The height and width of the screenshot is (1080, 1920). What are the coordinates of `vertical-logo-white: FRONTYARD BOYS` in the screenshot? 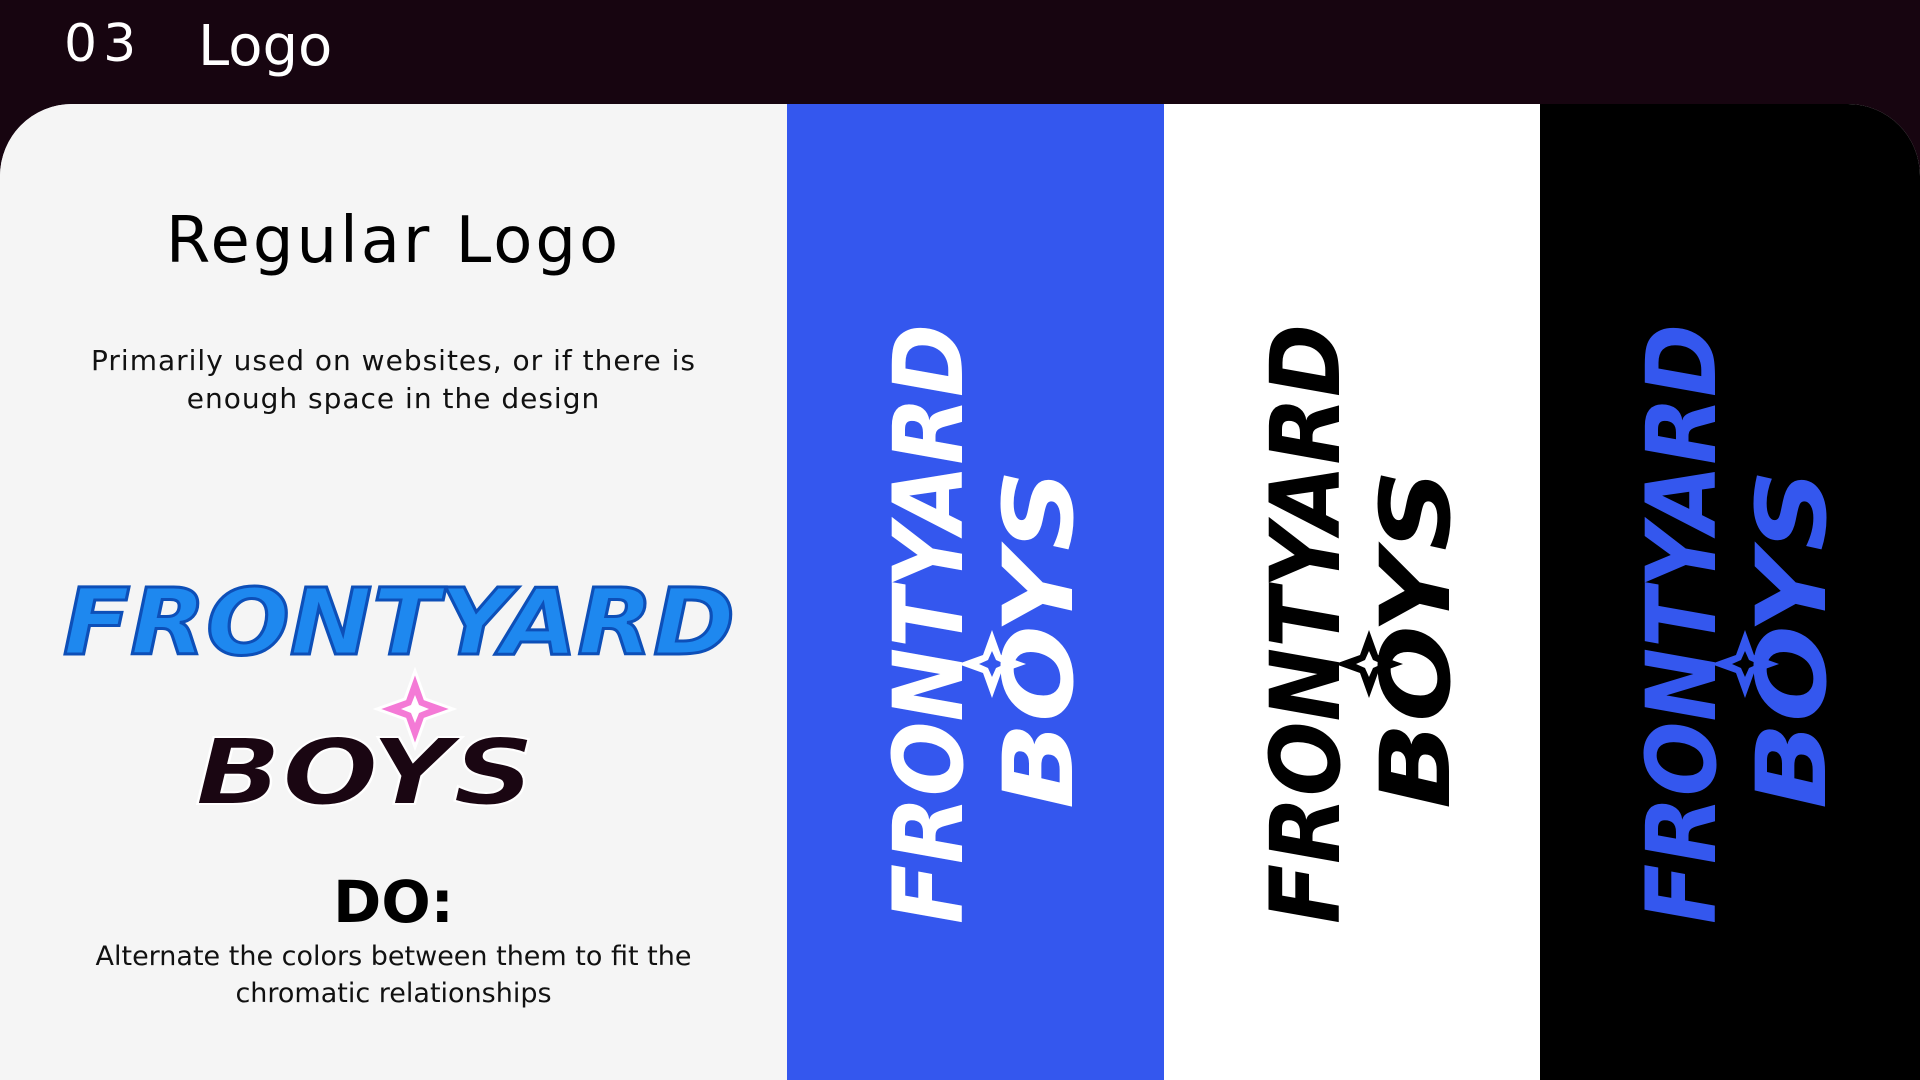 It's located at (984, 624).